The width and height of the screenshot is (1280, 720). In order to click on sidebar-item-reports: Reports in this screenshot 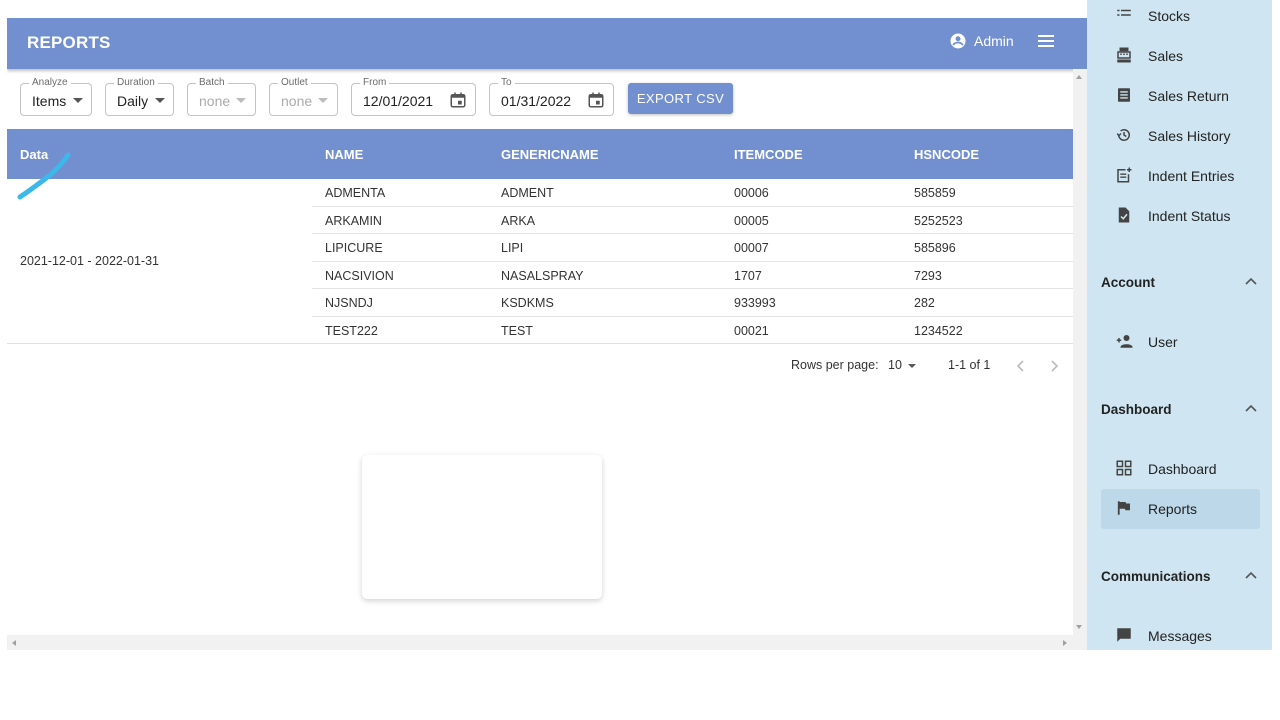, I will do `click(1180, 509)`.